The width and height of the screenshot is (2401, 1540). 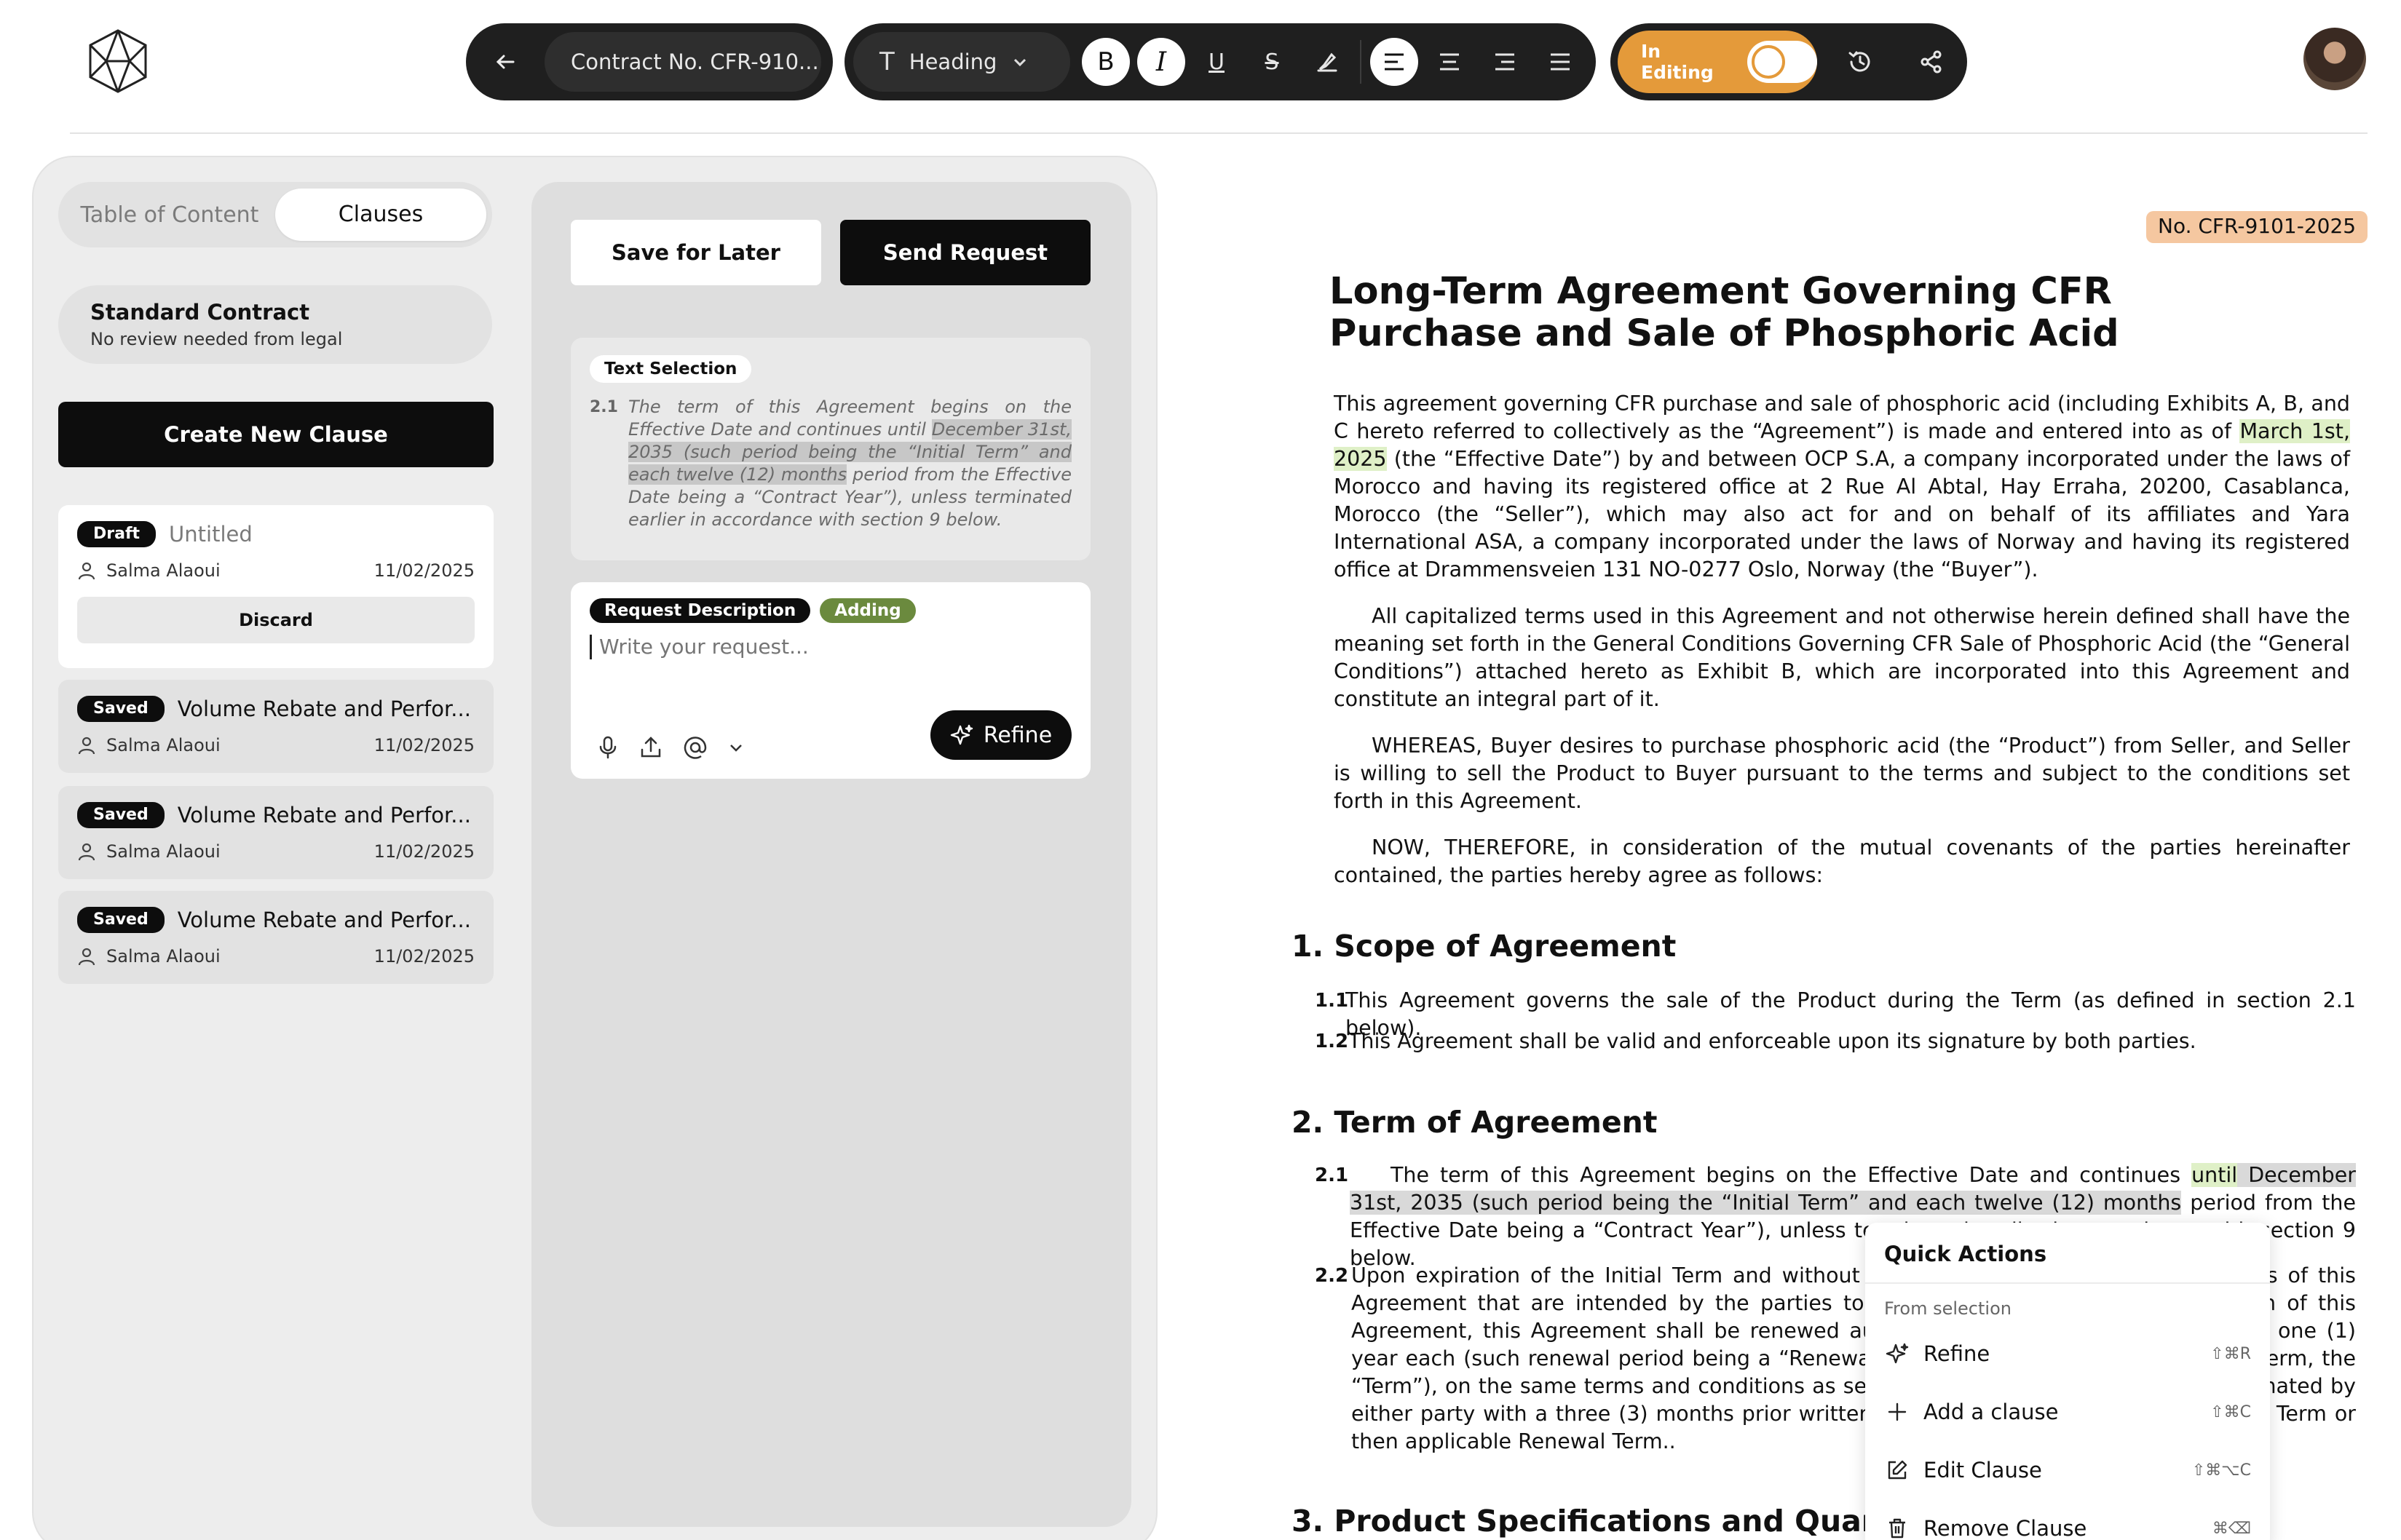 I want to click on align-center-icon, so click(x=1449, y=62).